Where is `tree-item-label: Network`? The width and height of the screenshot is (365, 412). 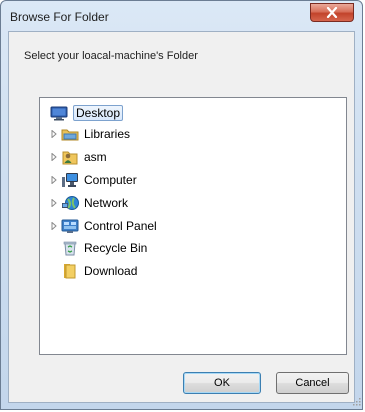
tree-item-label: Network is located at coordinates (106, 203).